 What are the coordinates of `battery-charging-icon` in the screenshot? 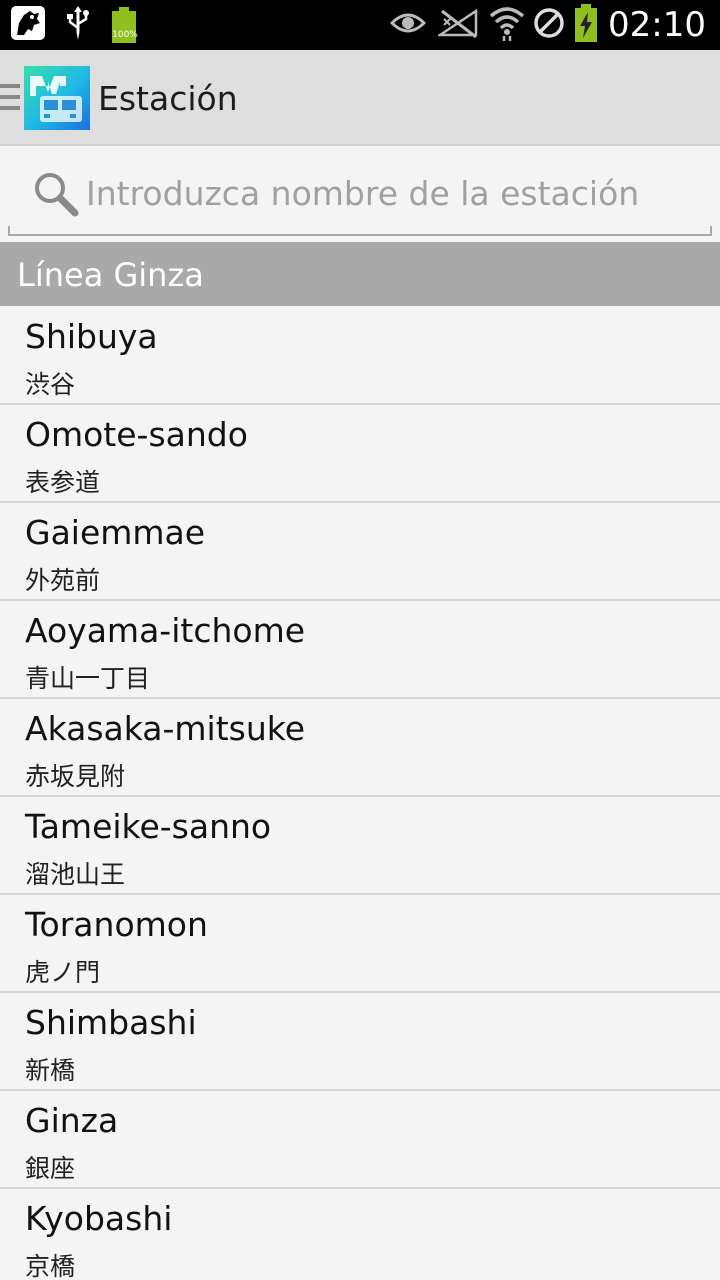 It's located at (586, 25).